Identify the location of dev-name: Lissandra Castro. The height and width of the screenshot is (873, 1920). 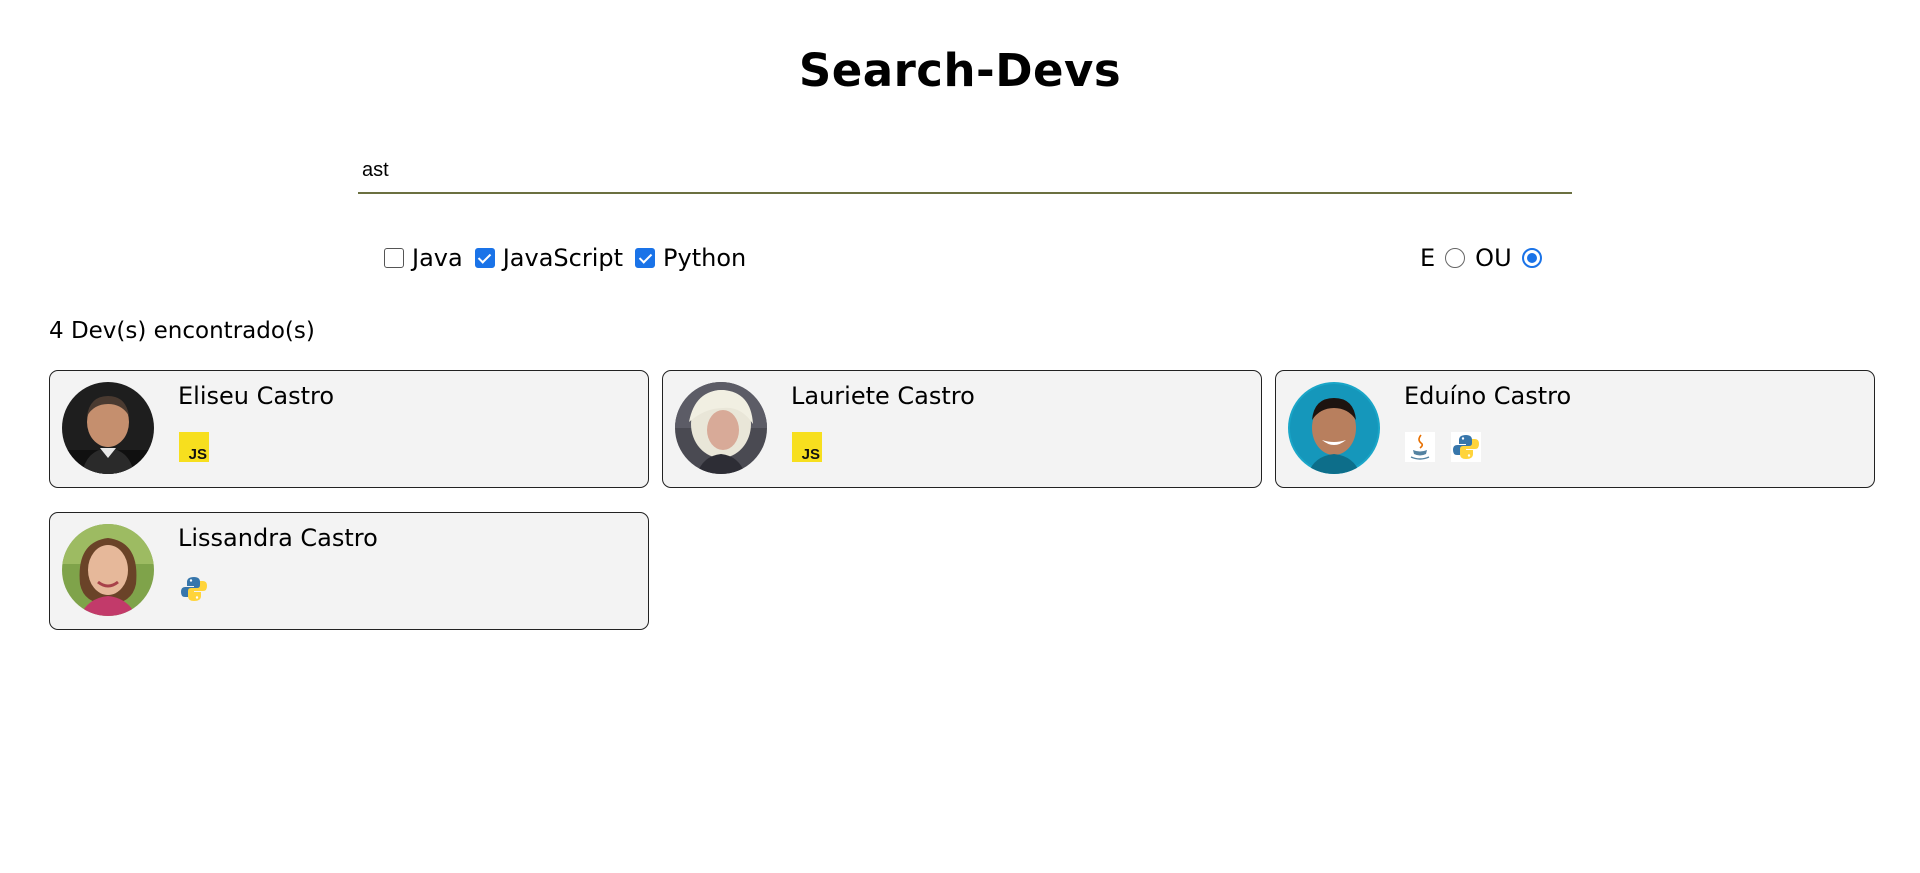
(278, 538).